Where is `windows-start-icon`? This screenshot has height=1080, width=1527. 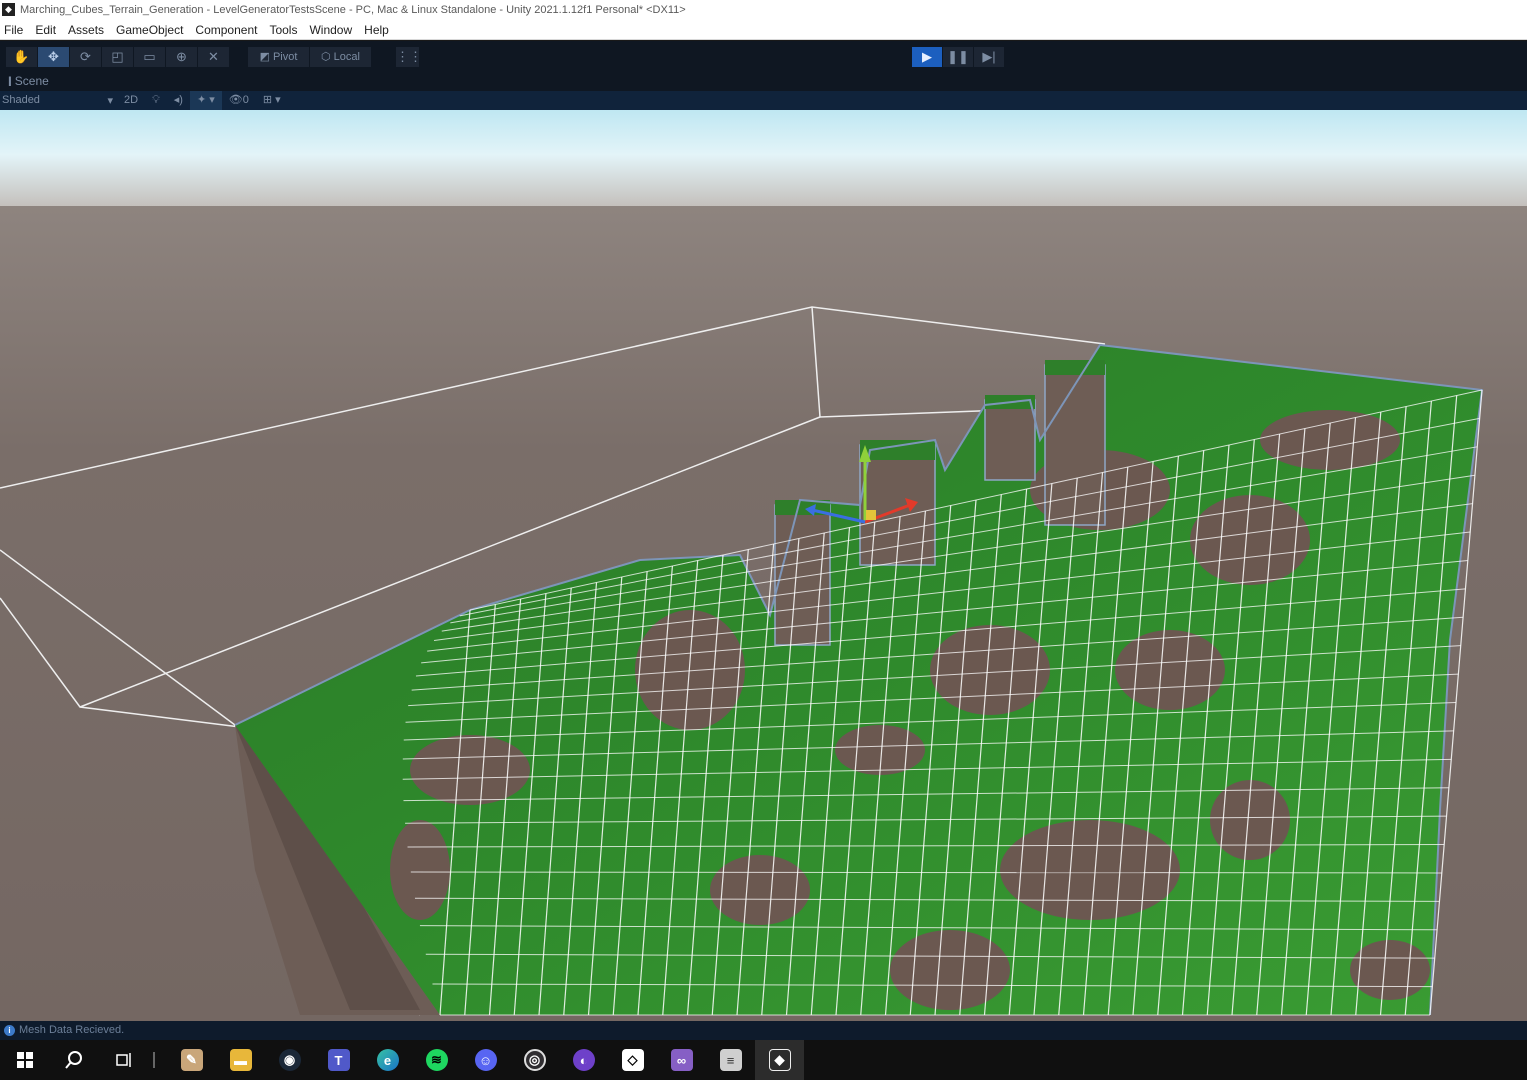
windows-start-icon is located at coordinates (24, 1060).